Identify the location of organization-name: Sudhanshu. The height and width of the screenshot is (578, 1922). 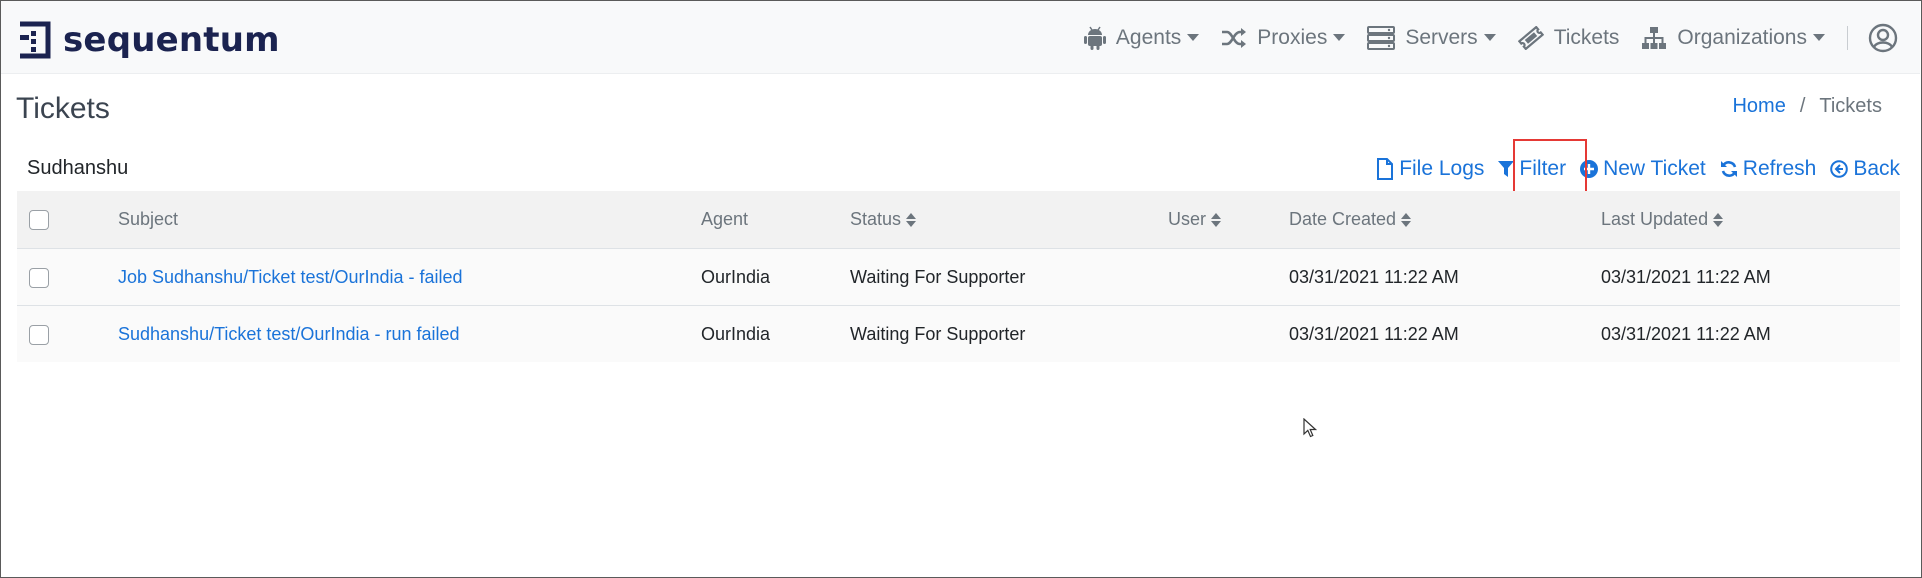
(78, 168).